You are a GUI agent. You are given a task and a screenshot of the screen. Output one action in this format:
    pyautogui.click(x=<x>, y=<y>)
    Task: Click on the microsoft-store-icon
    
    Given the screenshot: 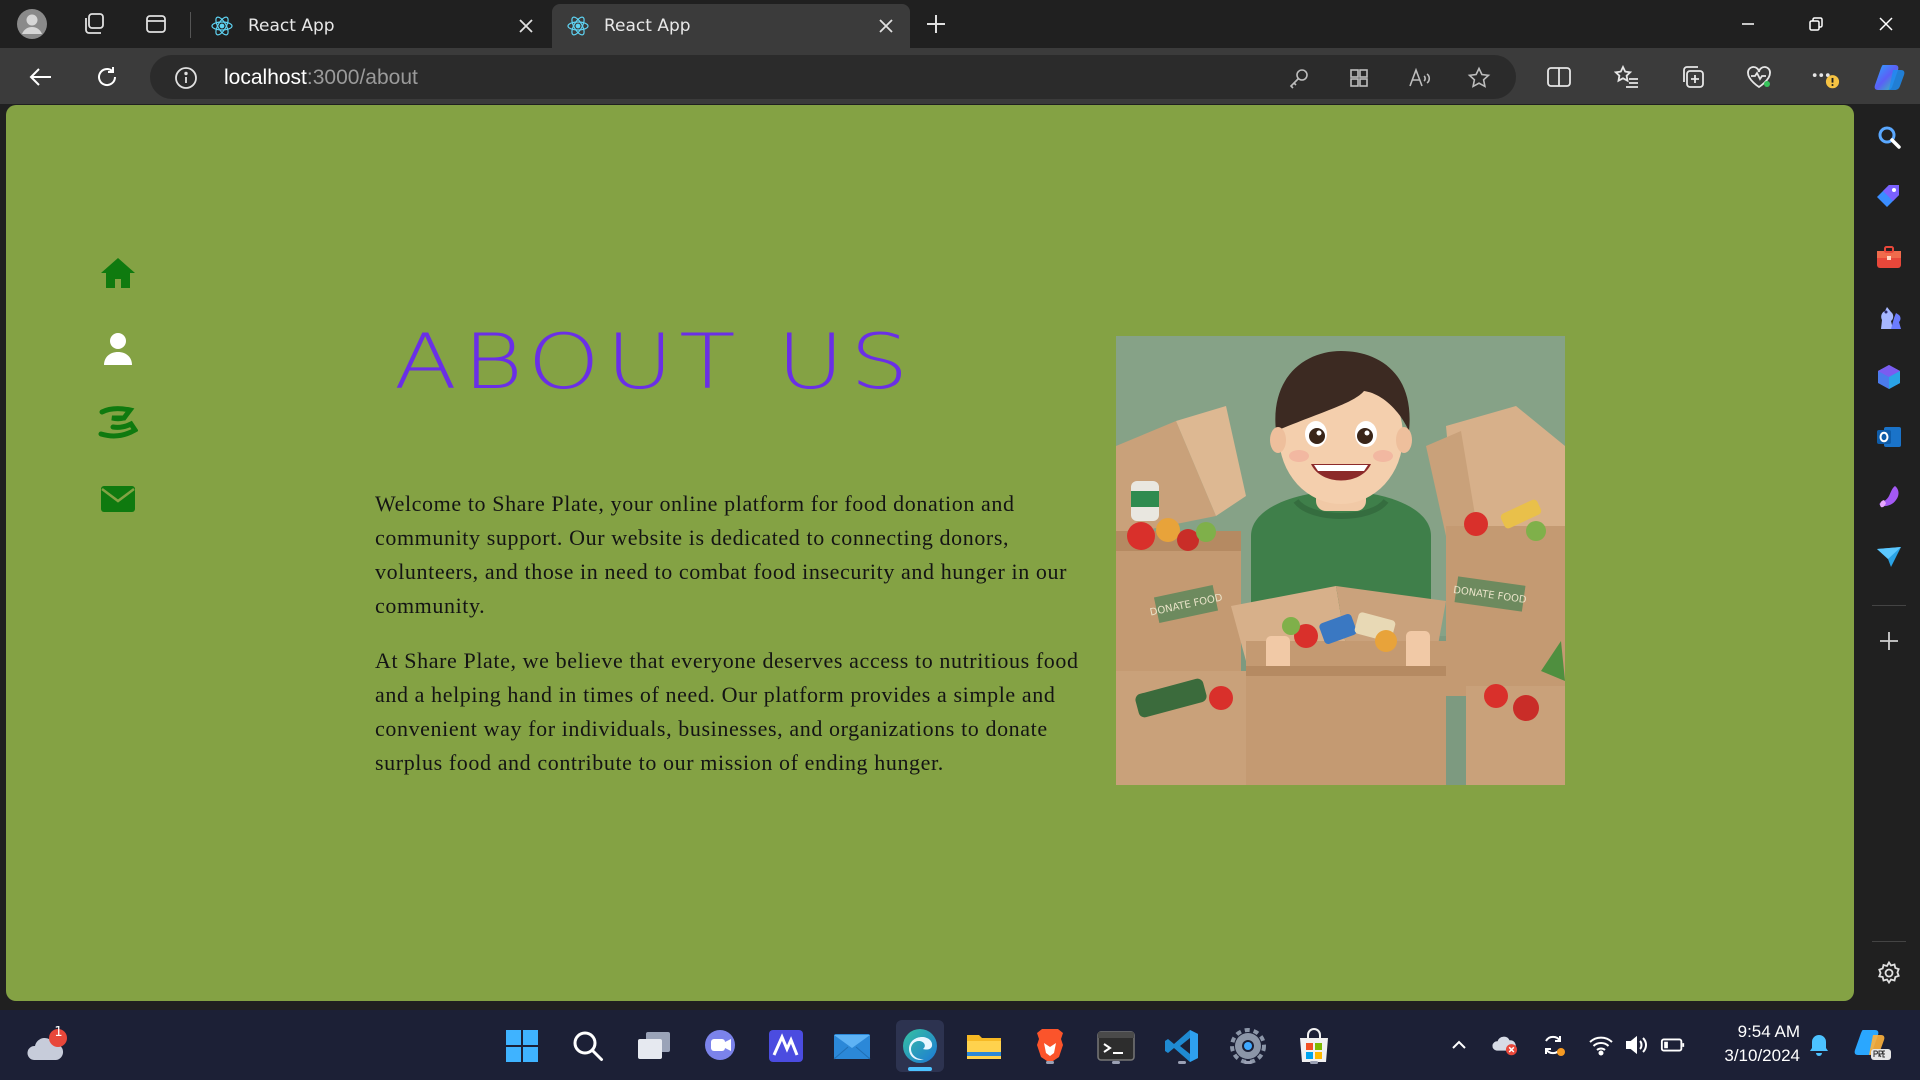 What is the action you would take?
    pyautogui.click(x=1314, y=1046)
    